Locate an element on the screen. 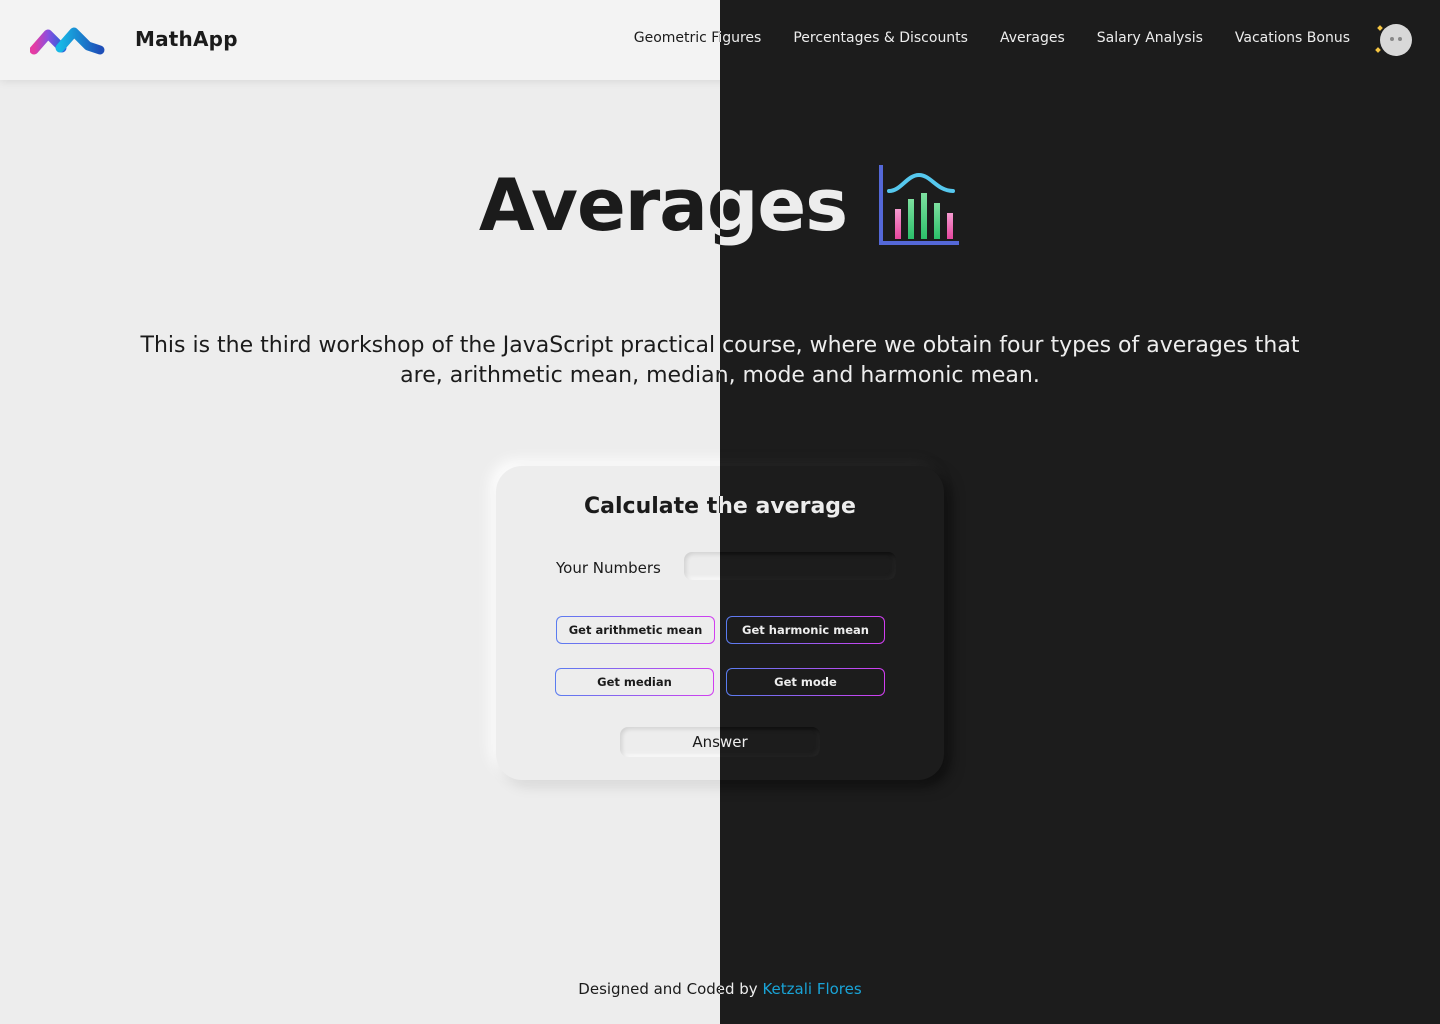  mode-button-label: Get mode is located at coordinates (805, 682).